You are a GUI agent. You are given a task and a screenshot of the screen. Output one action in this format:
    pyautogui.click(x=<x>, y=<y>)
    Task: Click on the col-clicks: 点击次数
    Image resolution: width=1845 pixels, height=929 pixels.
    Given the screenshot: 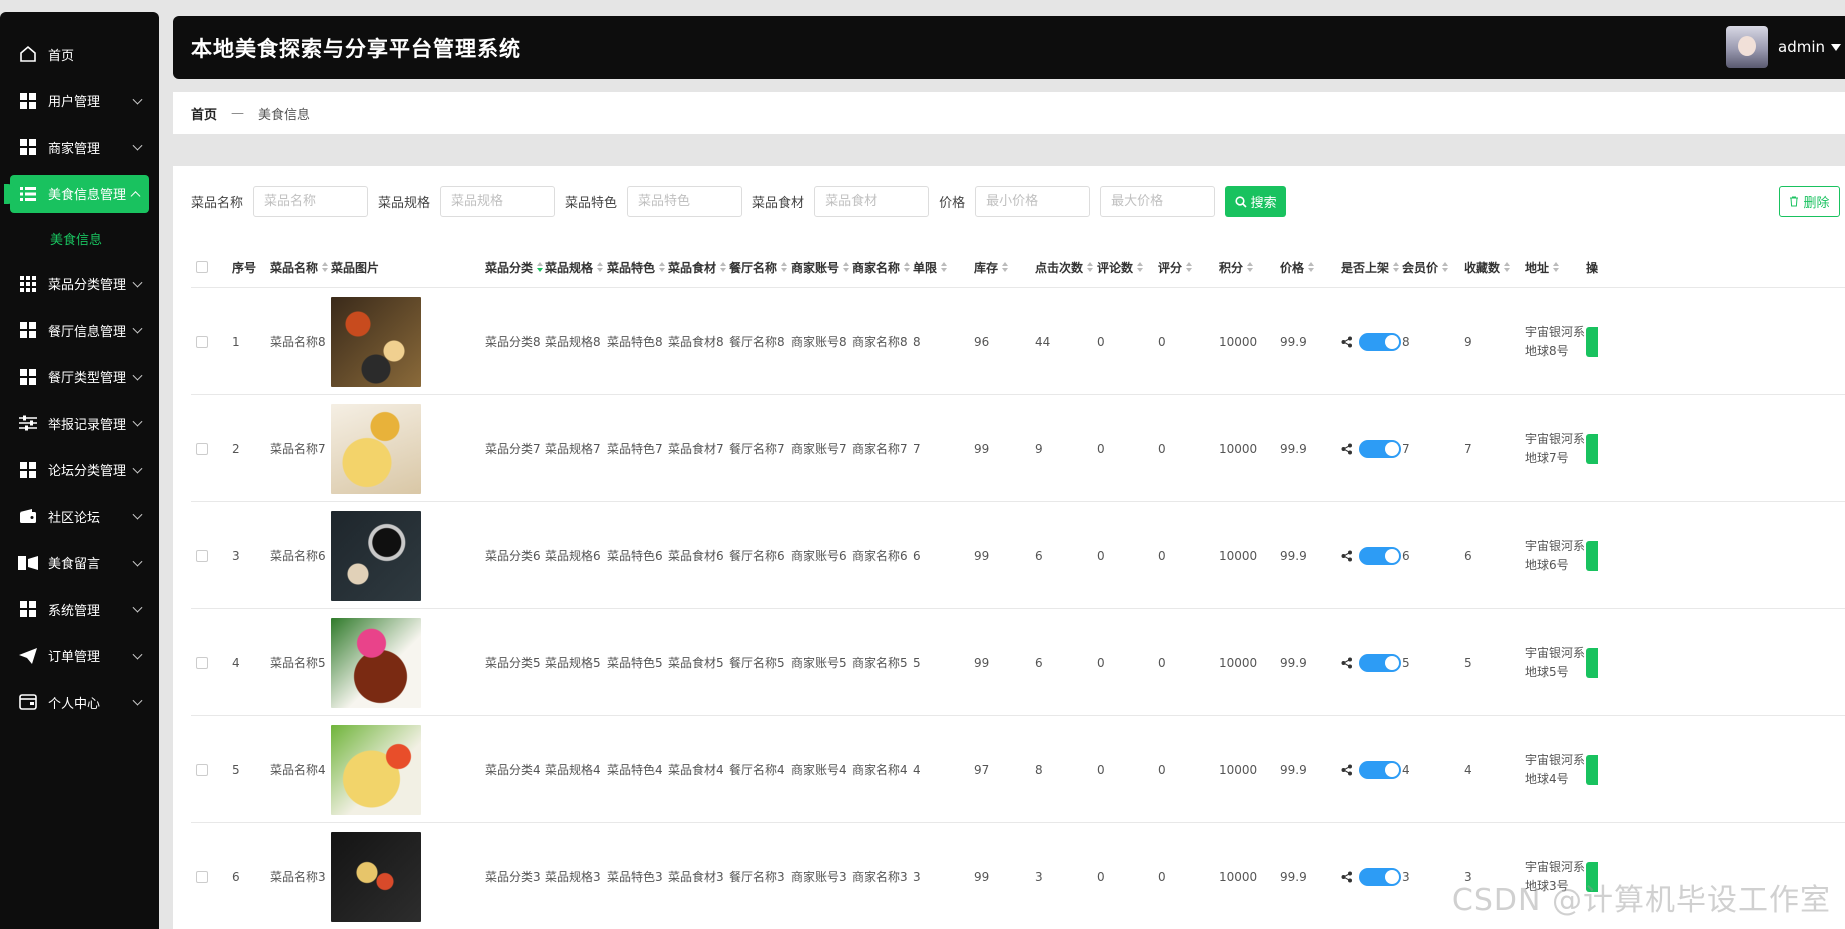 What is the action you would take?
    pyautogui.click(x=1064, y=267)
    